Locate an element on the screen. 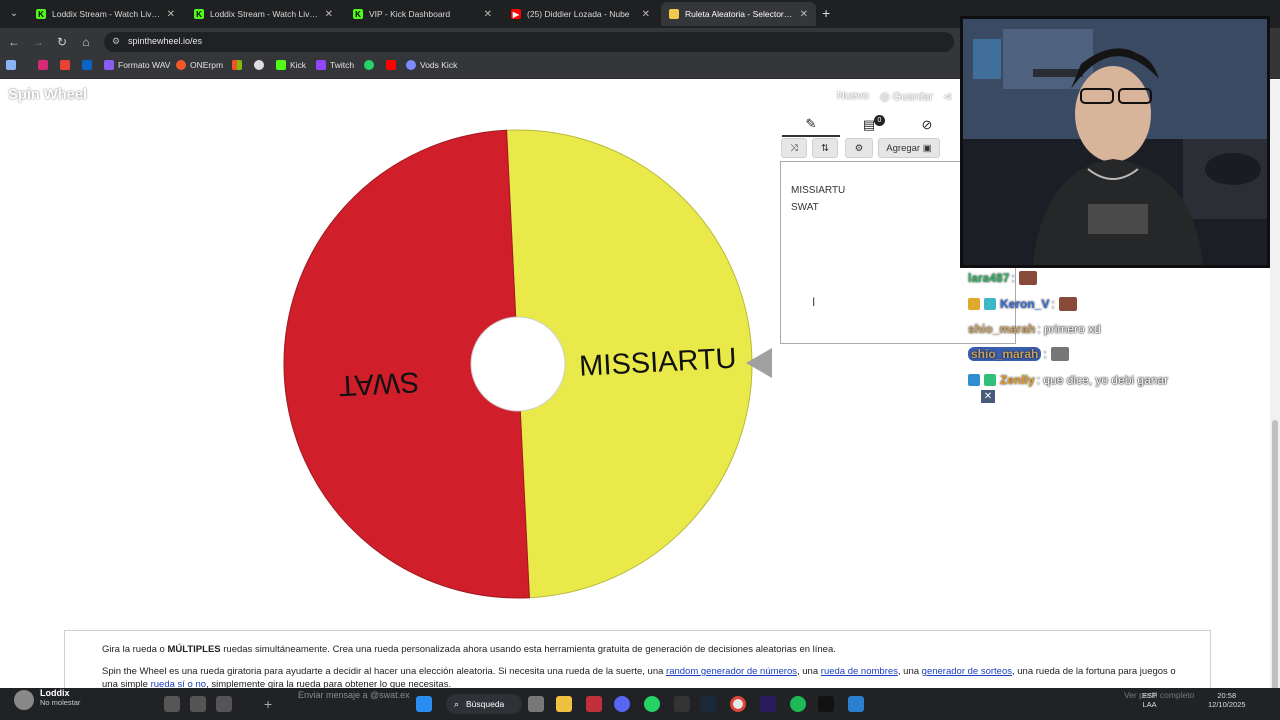 The image size is (1280, 720). forward-icon: → is located at coordinates (38, 42).